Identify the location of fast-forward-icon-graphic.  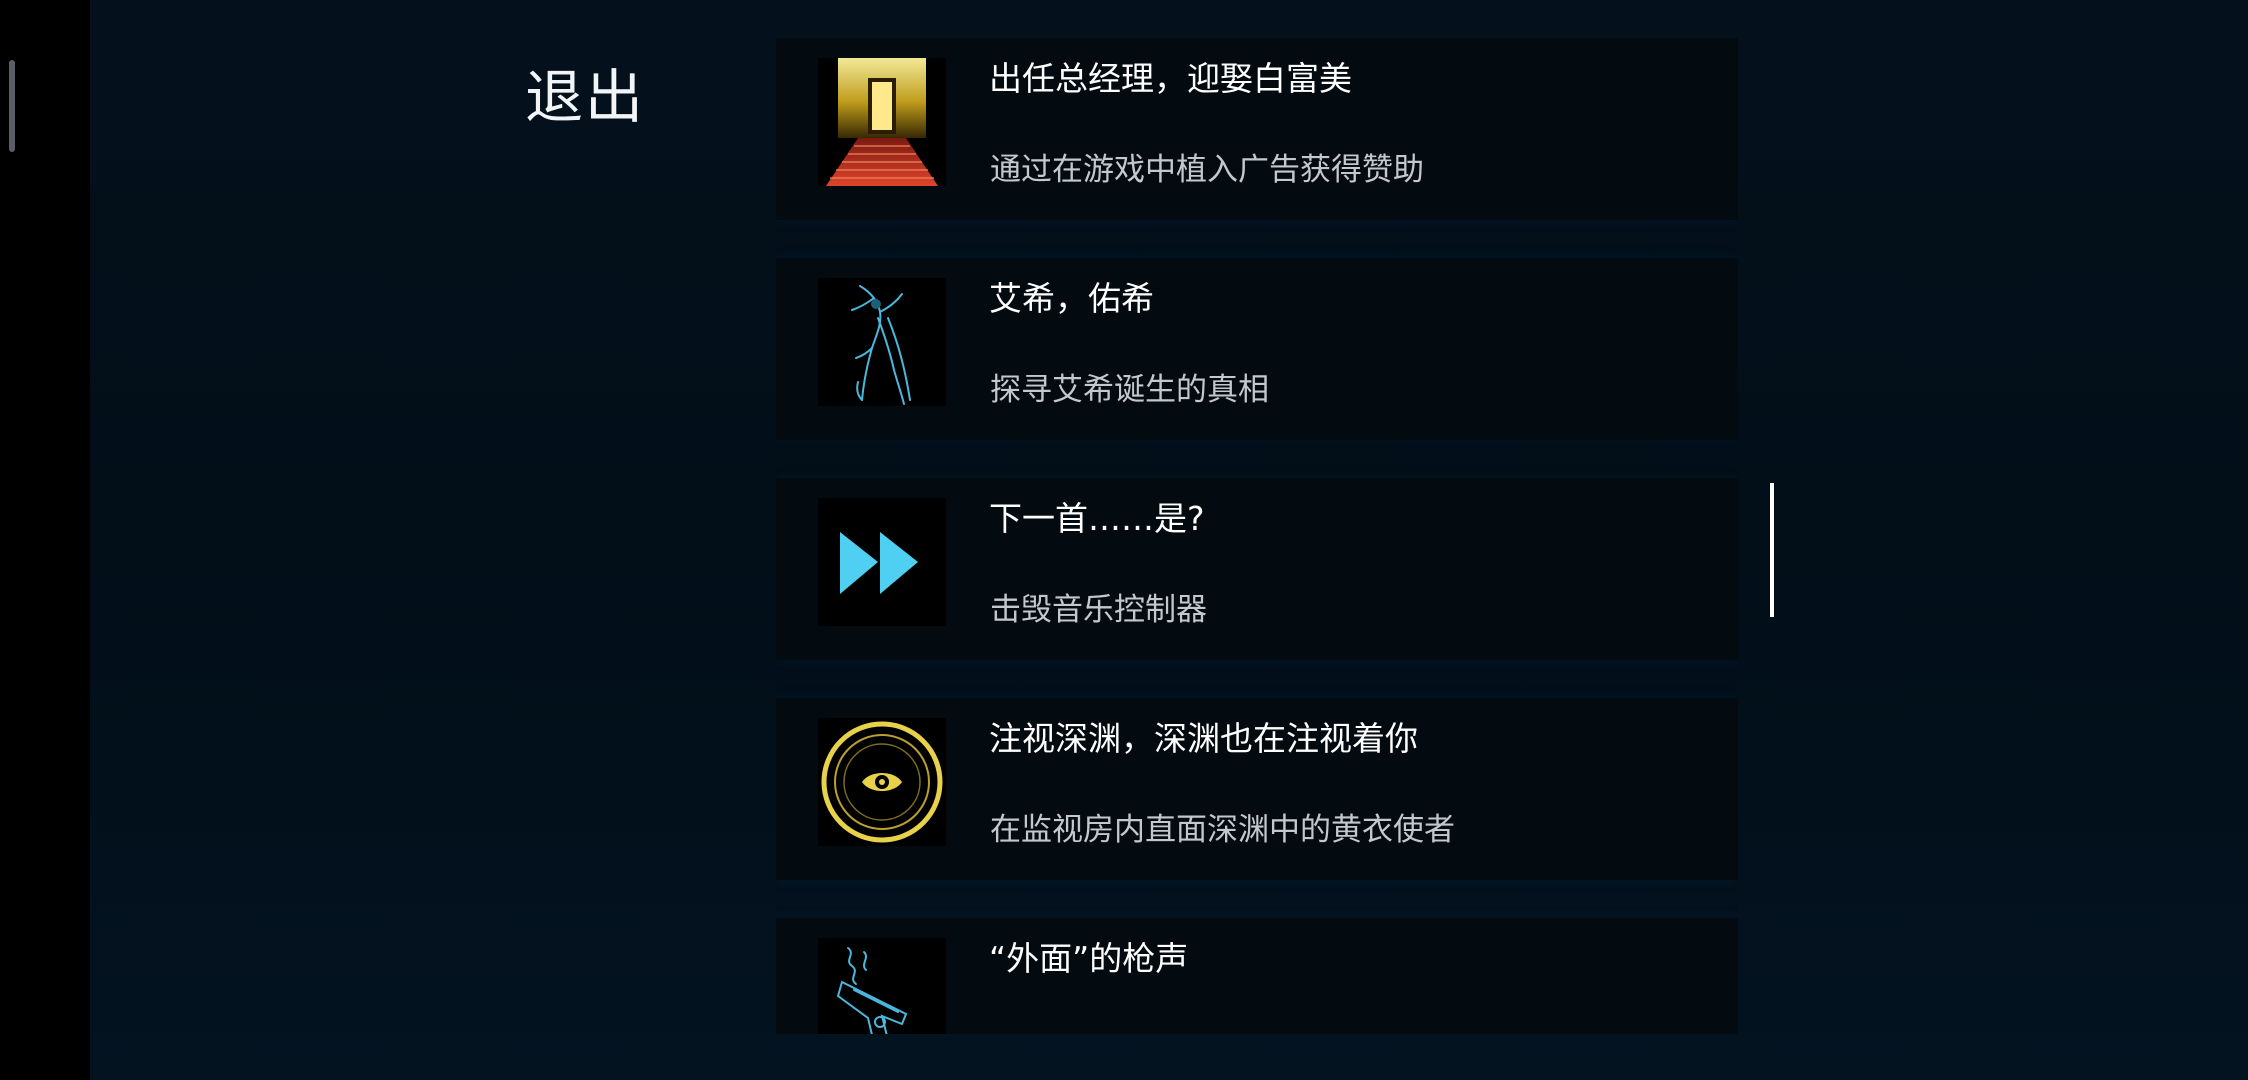
(882, 562).